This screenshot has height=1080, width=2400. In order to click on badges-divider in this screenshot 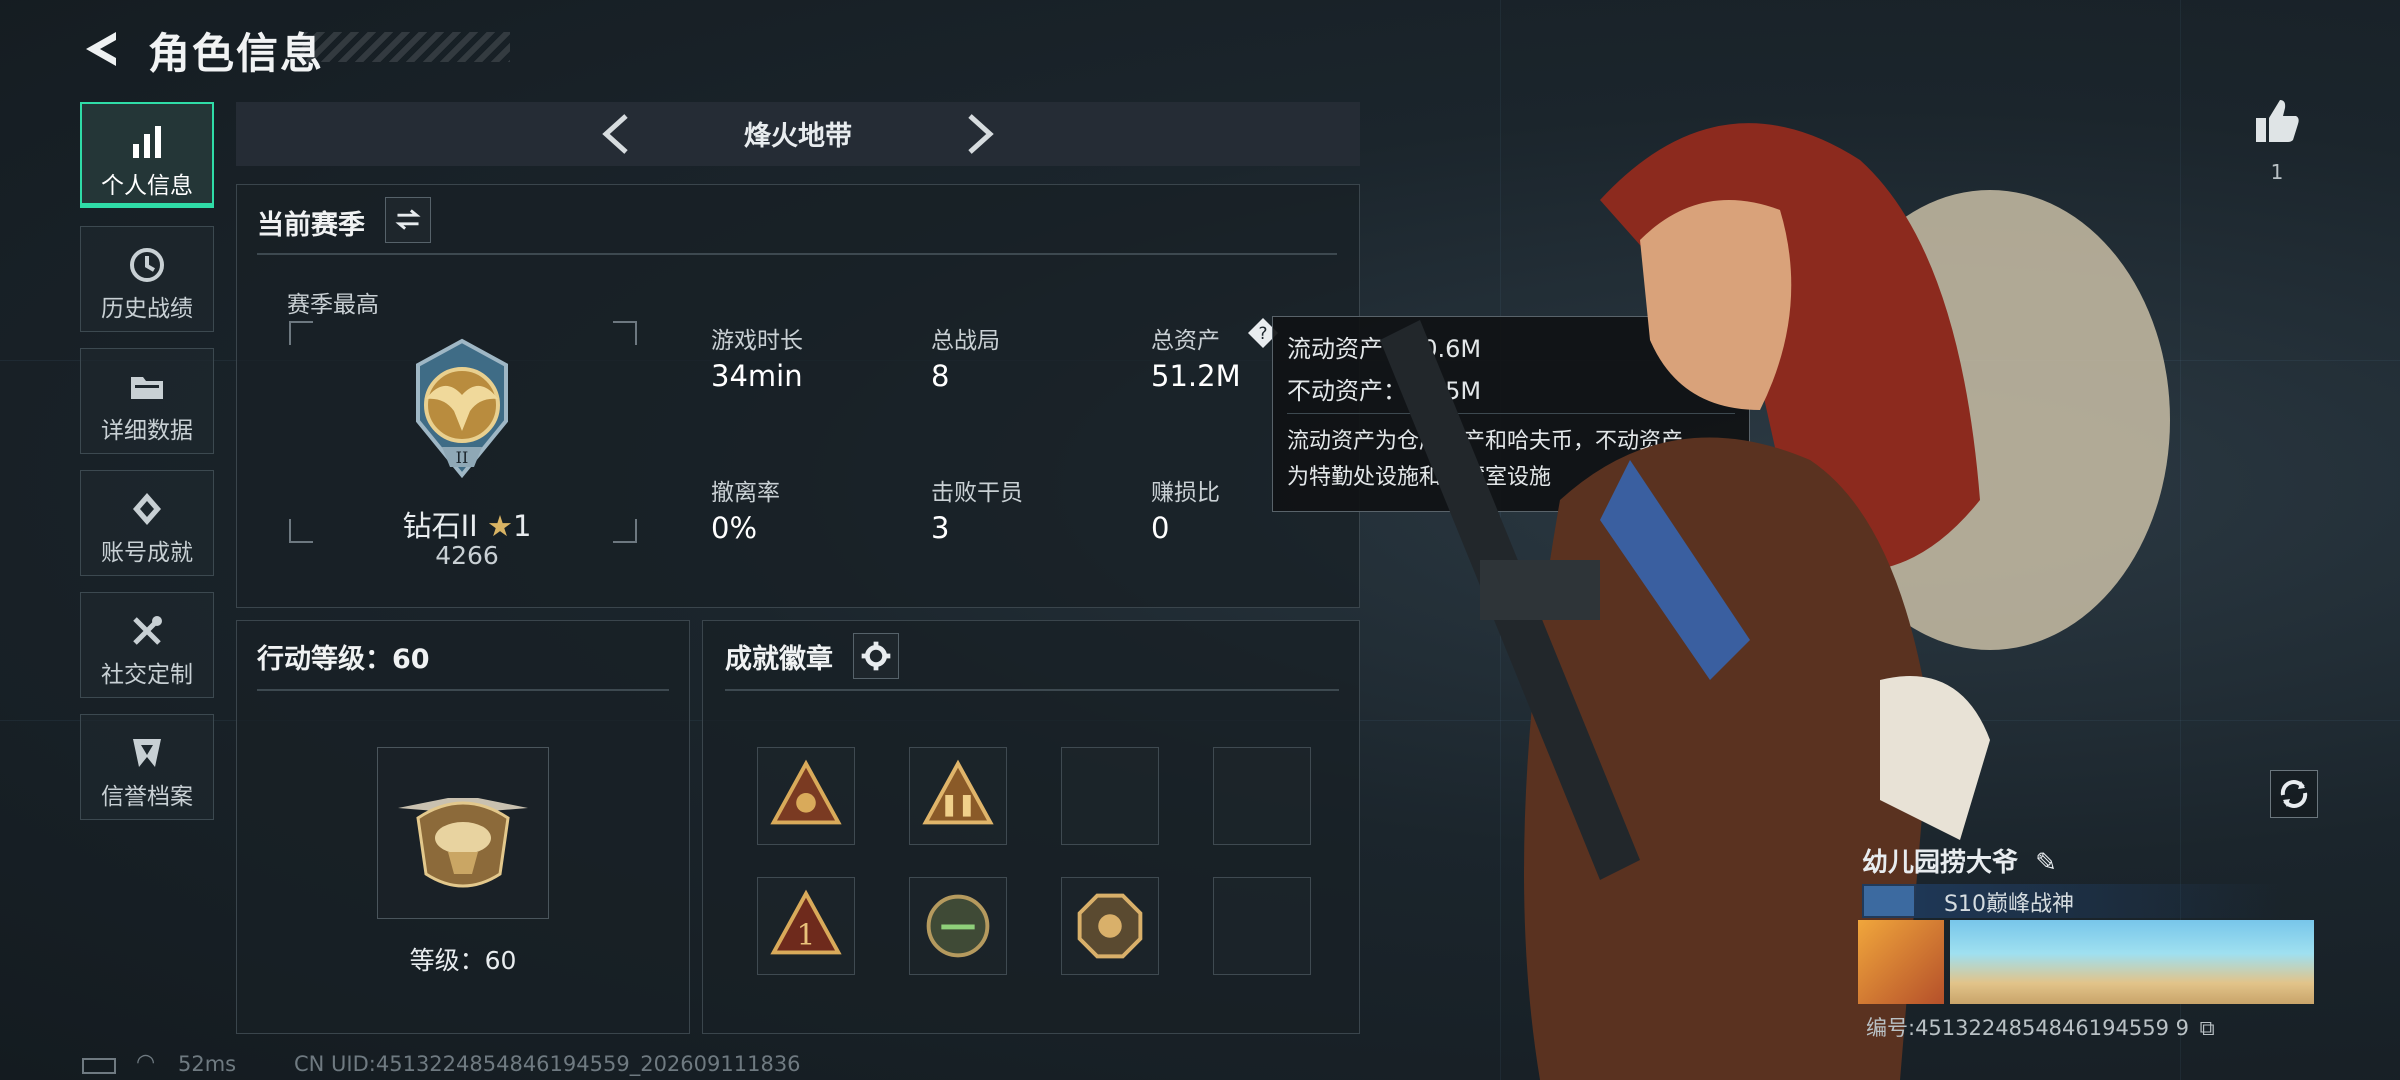, I will do `click(1032, 690)`.